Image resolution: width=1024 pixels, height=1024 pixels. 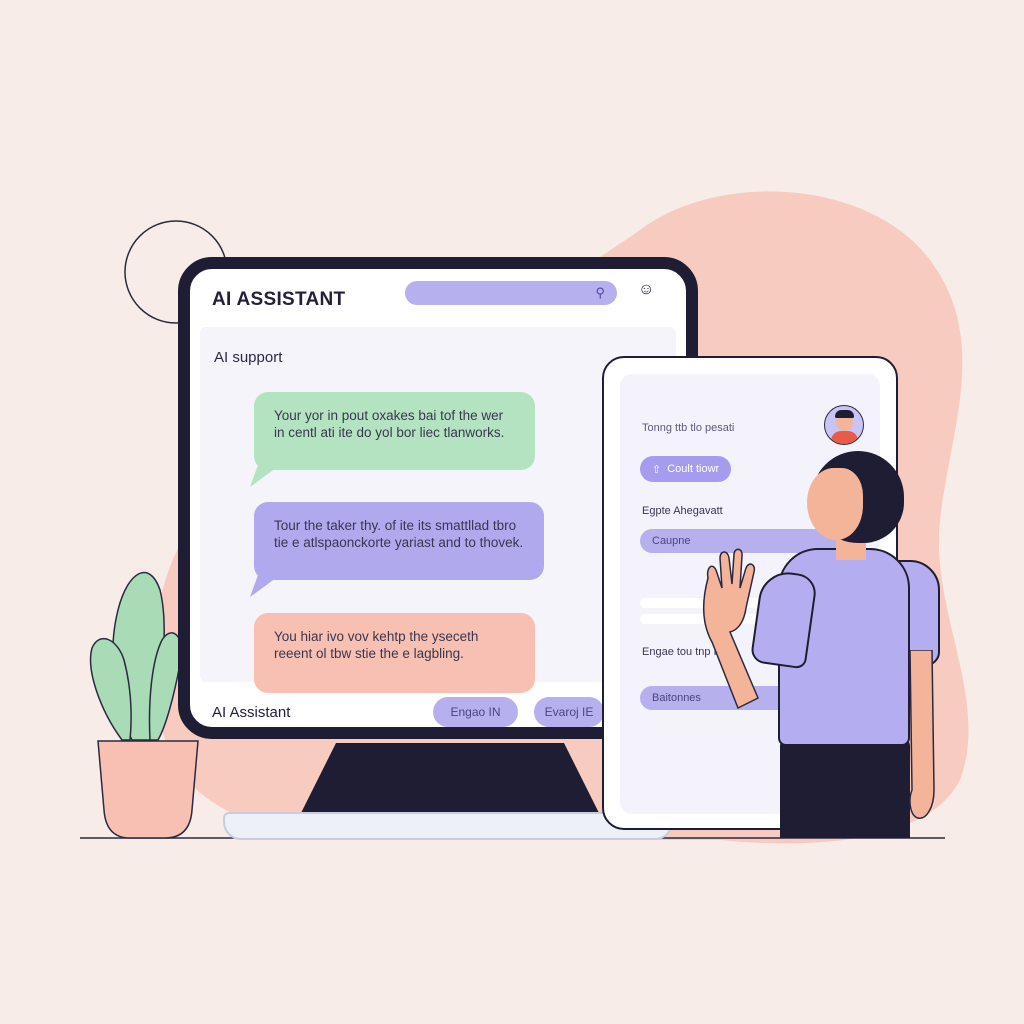 What do you see at coordinates (569, 712) in the screenshot?
I see `footer-button-2: Evaroj IE` at bounding box center [569, 712].